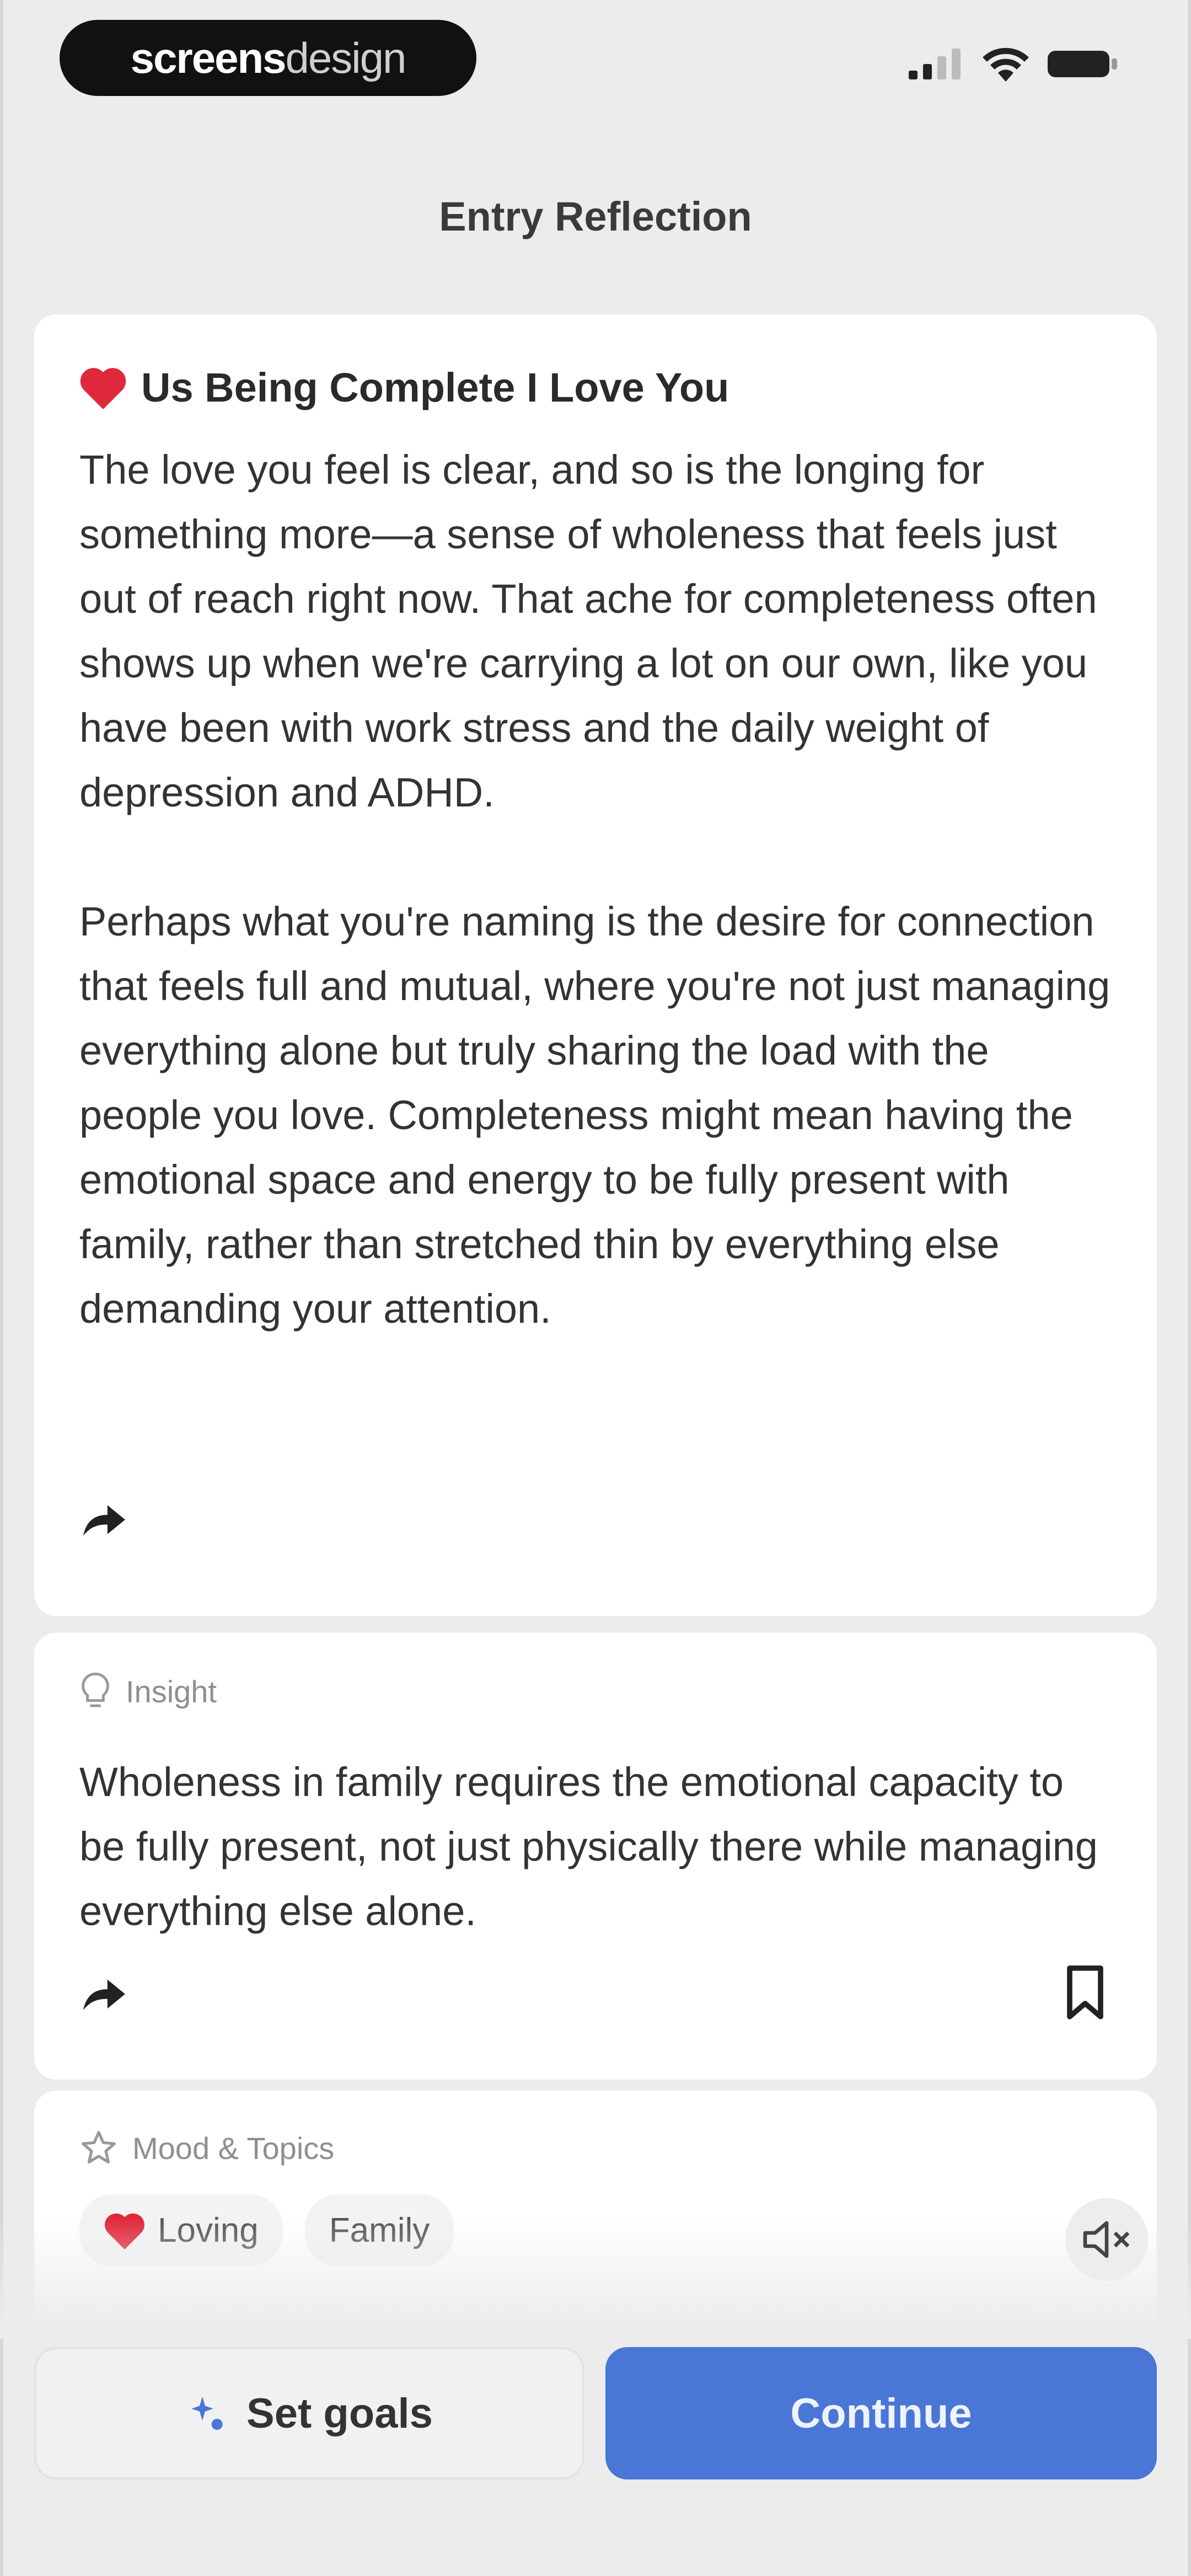  I want to click on signal-icon, so click(935, 64).